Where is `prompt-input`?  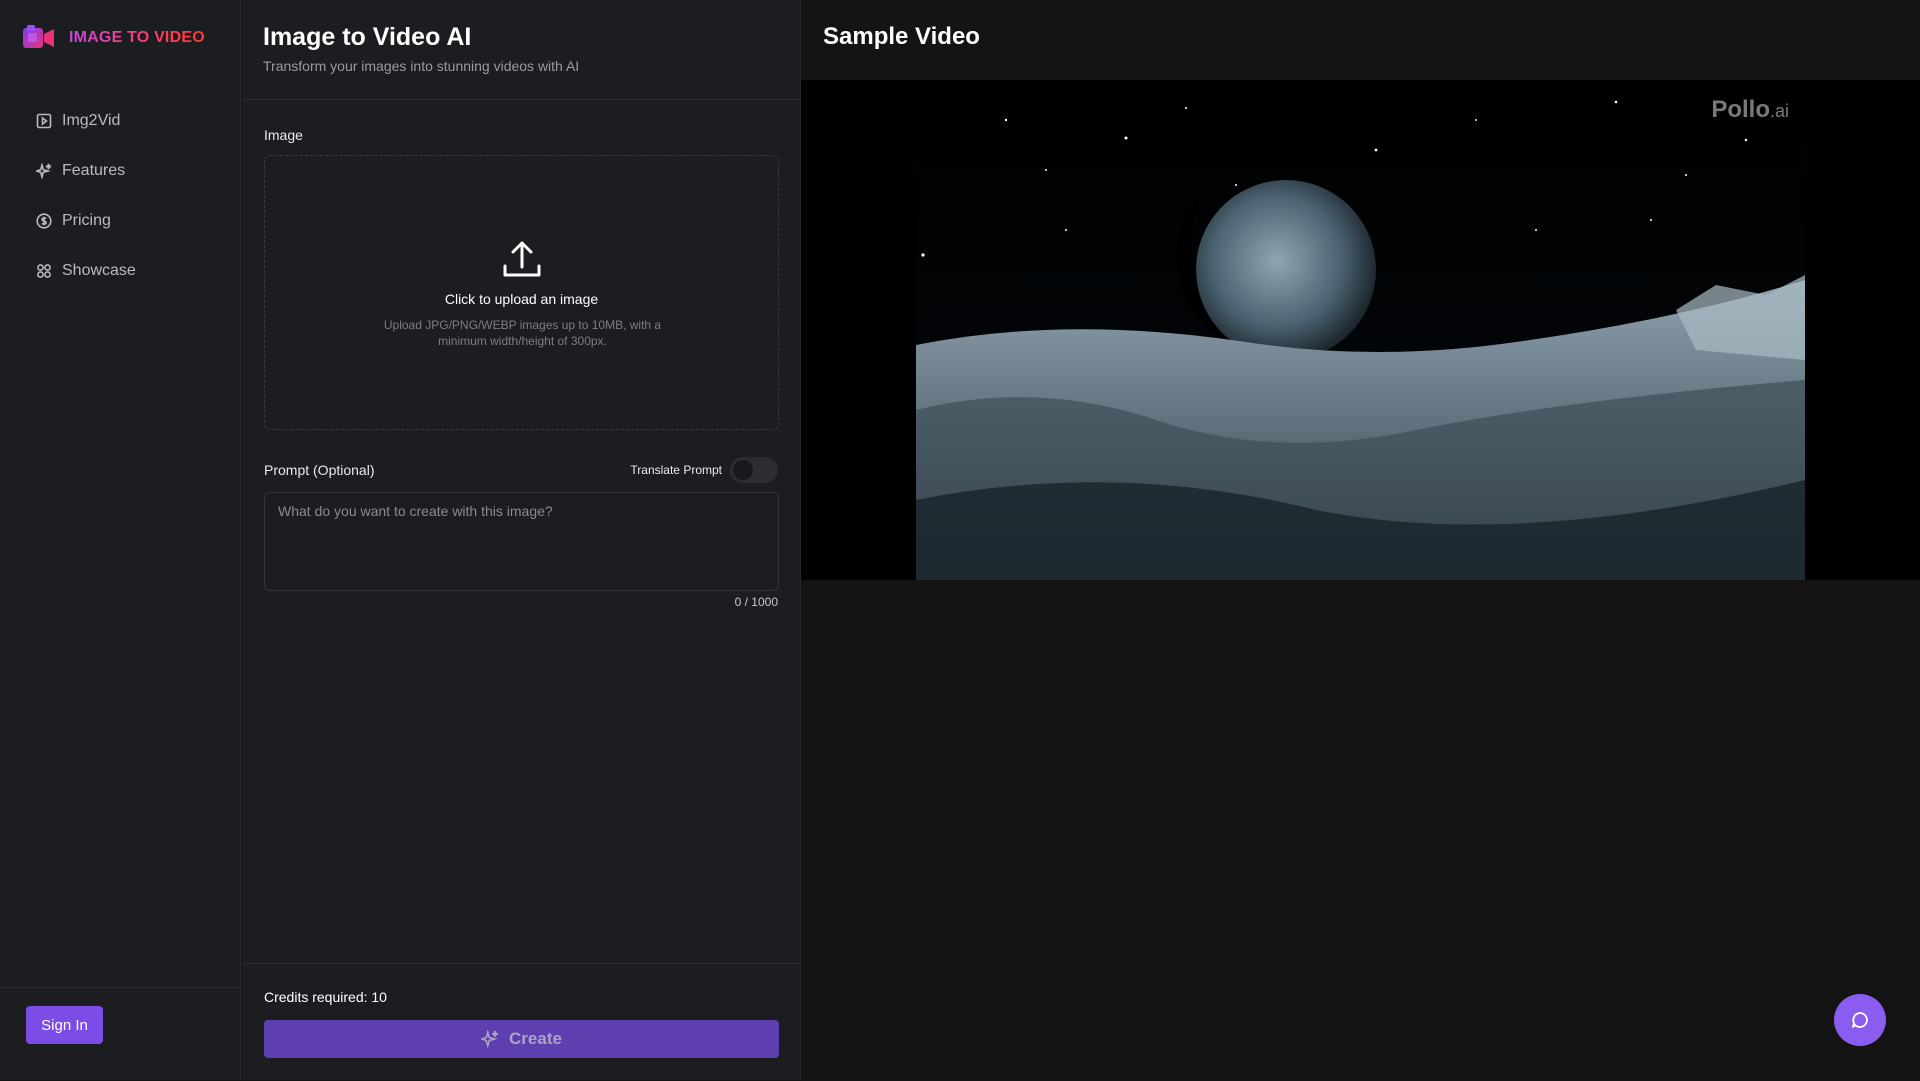 prompt-input is located at coordinates (521, 541).